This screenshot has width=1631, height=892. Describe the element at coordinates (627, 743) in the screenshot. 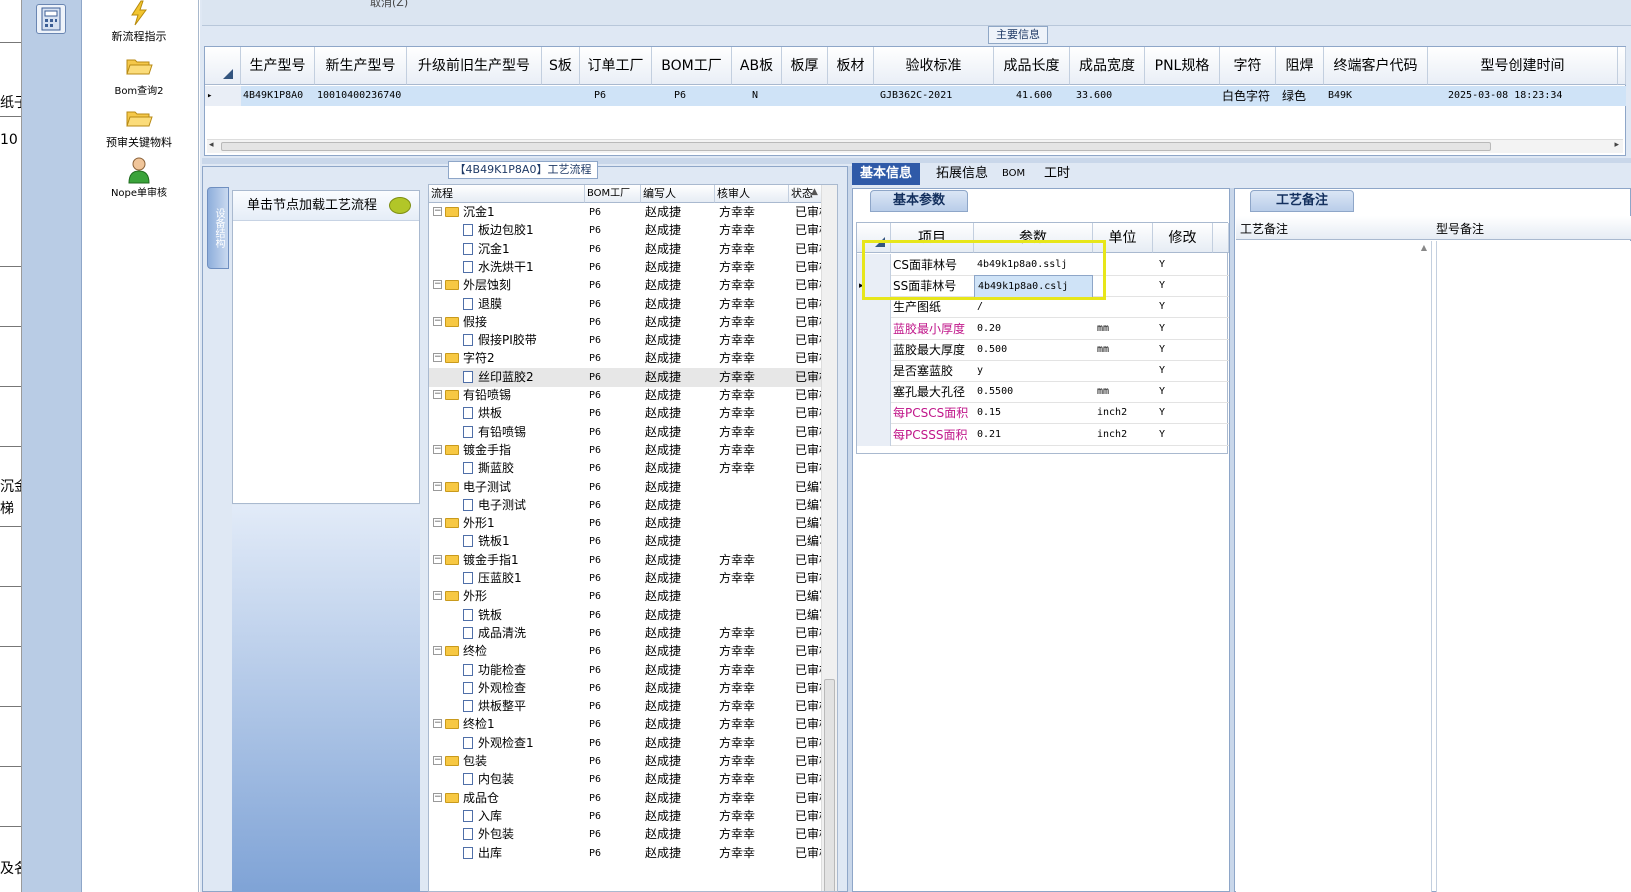

I see `tree-row: 外观检查1P6赵成捷方幸幸已审核` at that location.